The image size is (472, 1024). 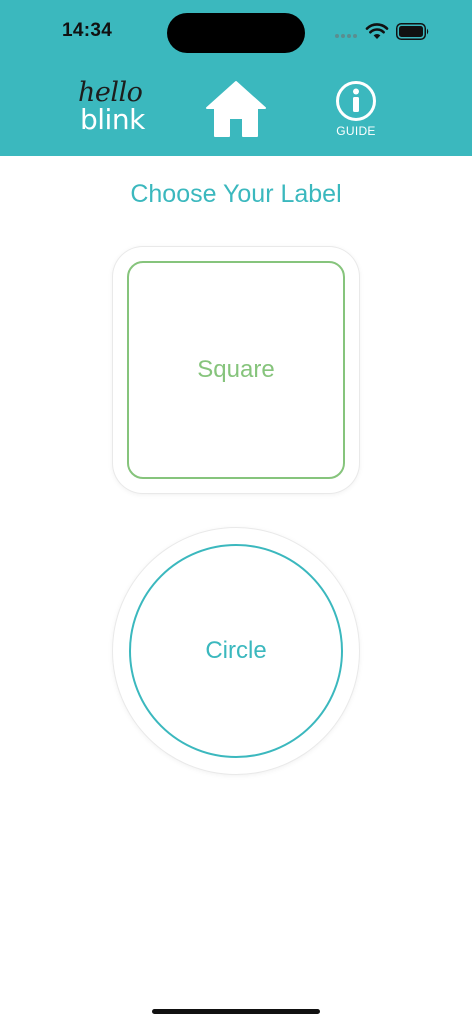 I want to click on home-icon, so click(x=236, y=109).